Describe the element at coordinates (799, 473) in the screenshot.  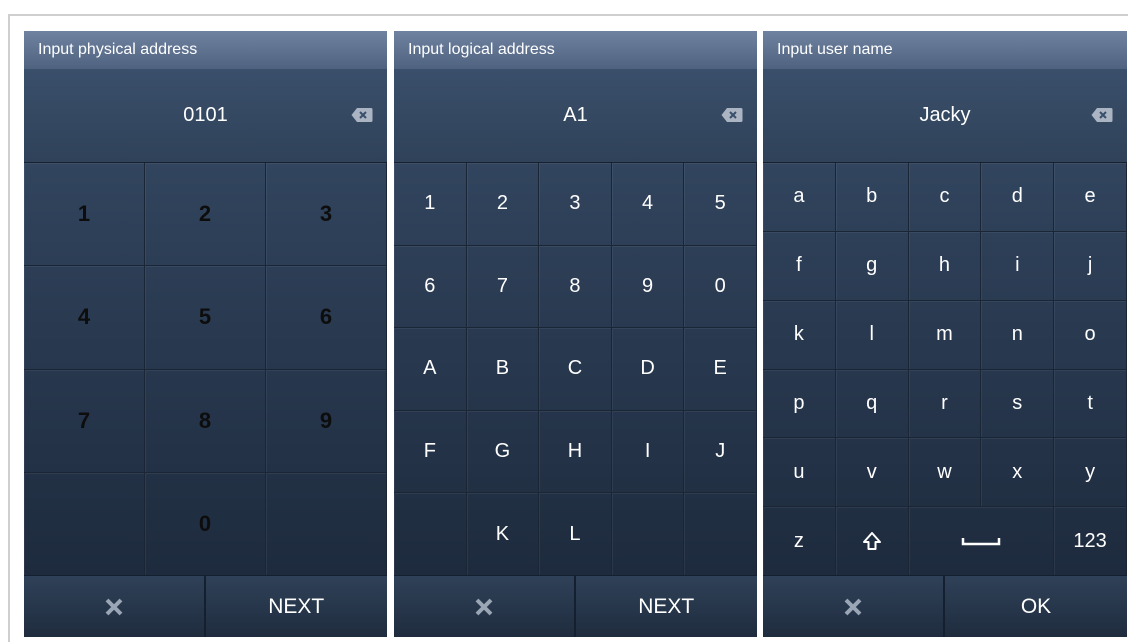
I see `key-u: u` at that location.